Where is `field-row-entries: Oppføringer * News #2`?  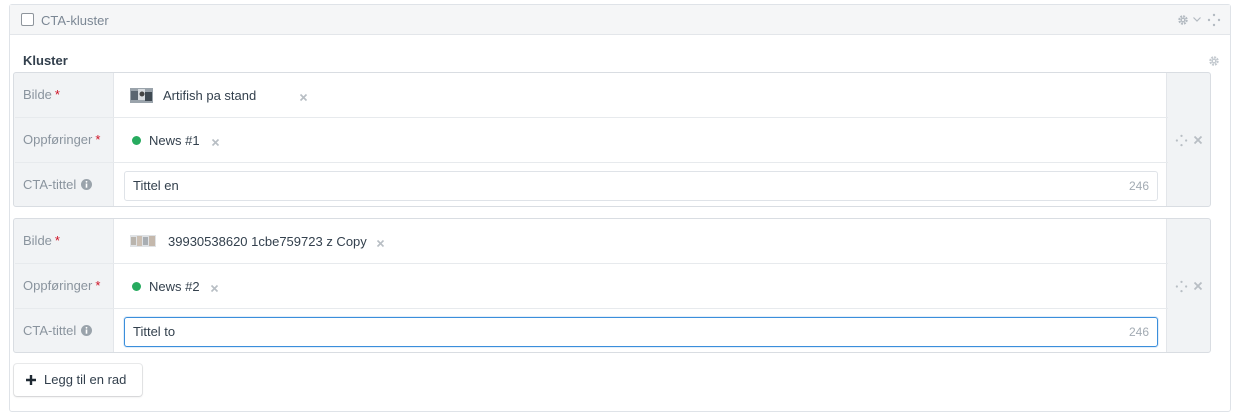
field-row-entries: Oppføringer * News #2 is located at coordinates (591, 286).